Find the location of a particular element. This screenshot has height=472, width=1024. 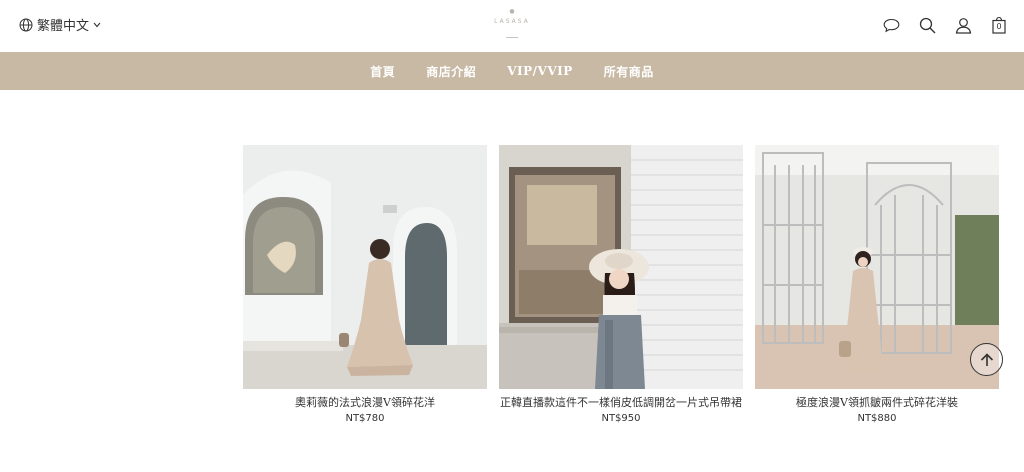

nav-item-all-products: 所有商品 is located at coordinates (629, 71).